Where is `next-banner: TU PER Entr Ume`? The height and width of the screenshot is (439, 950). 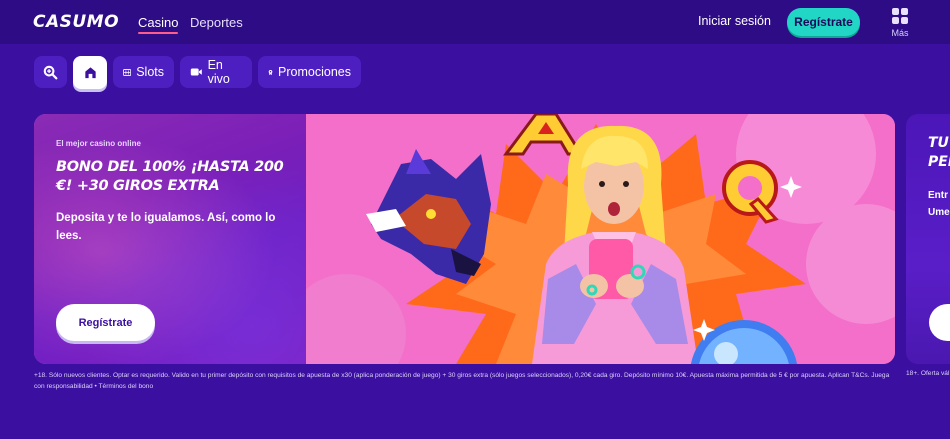
next-banner: TU PER Entr Ume is located at coordinates (928, 239).